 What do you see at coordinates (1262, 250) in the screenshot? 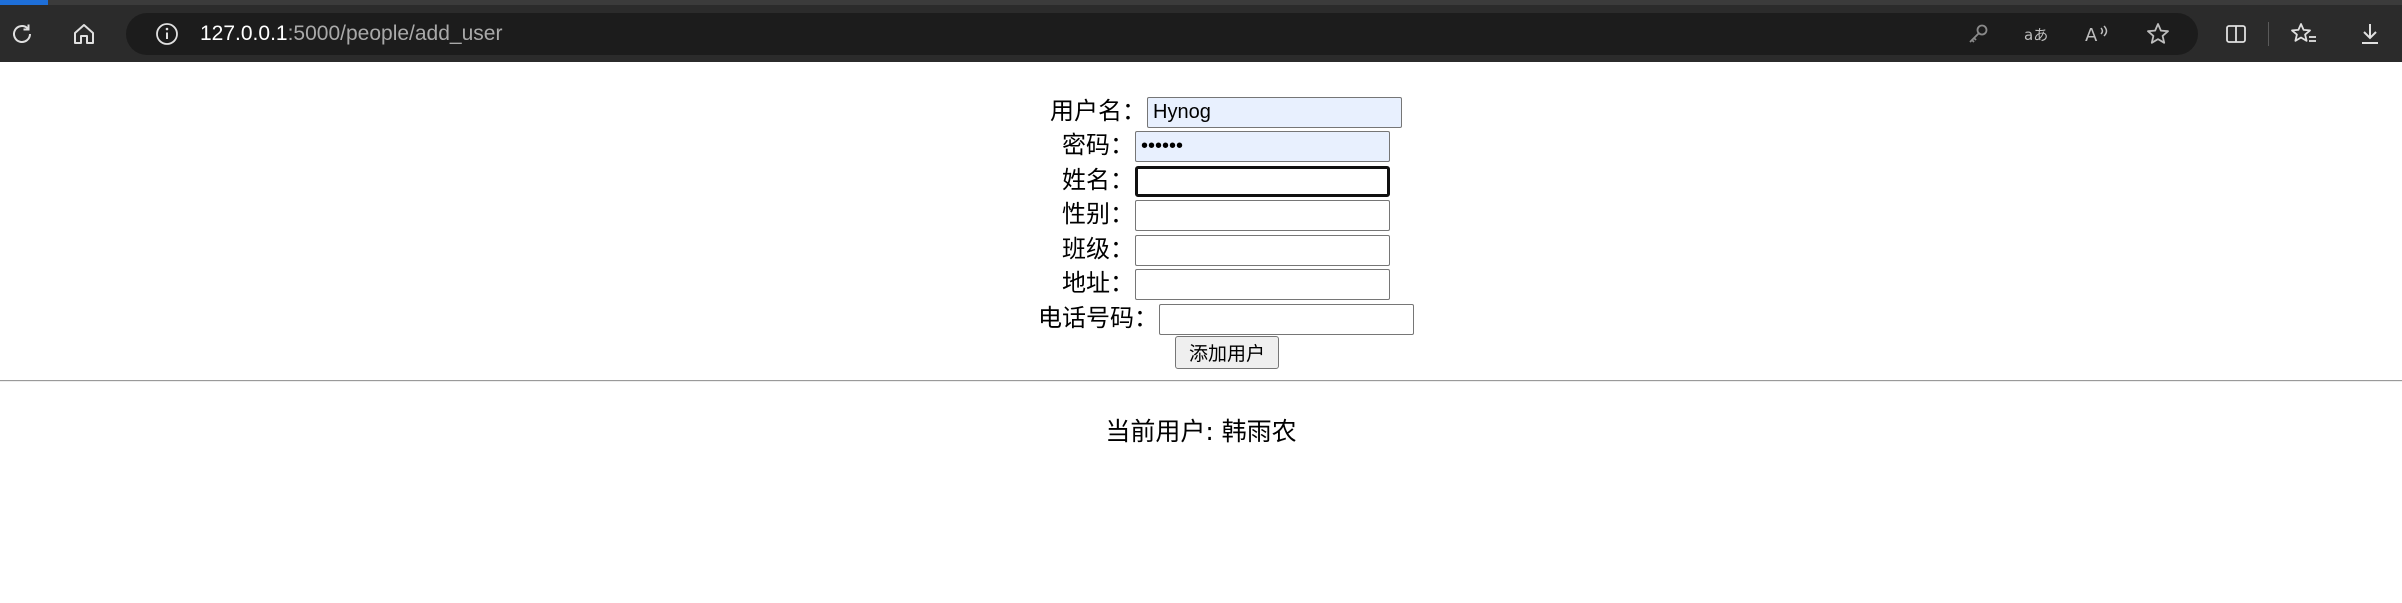
I see `class-input` at bounding box center [1262, 250].